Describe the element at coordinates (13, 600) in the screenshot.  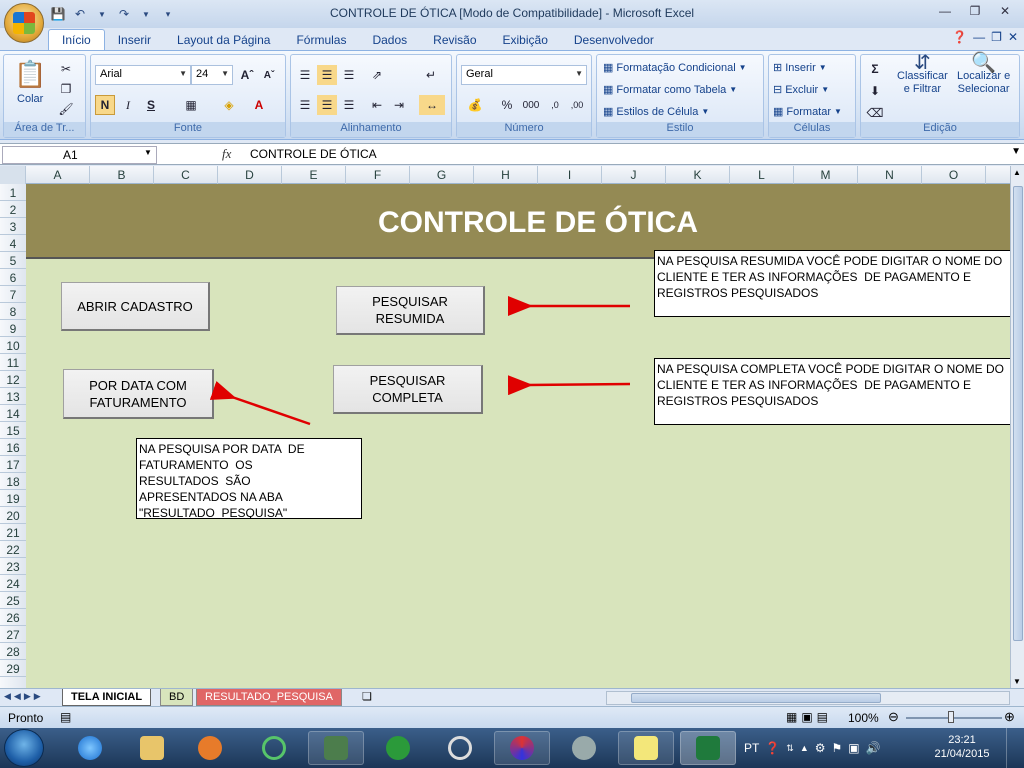
I see `row-header-25: 25` at that location.